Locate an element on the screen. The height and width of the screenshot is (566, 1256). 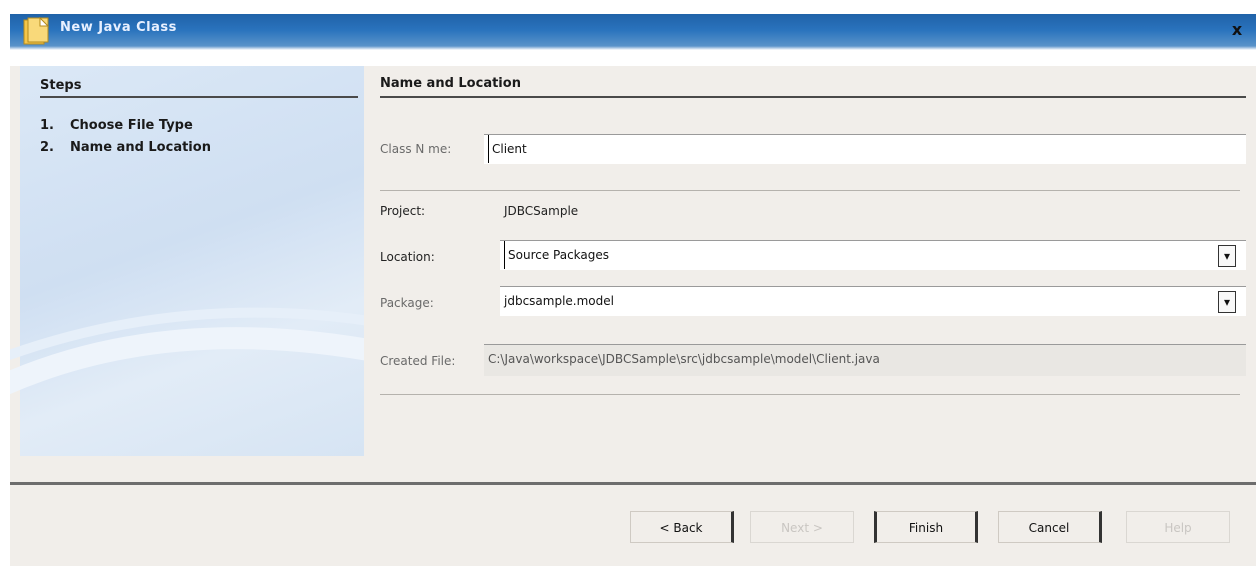
step-1: 1. Choose File Type is located at coordinates (116, 125).